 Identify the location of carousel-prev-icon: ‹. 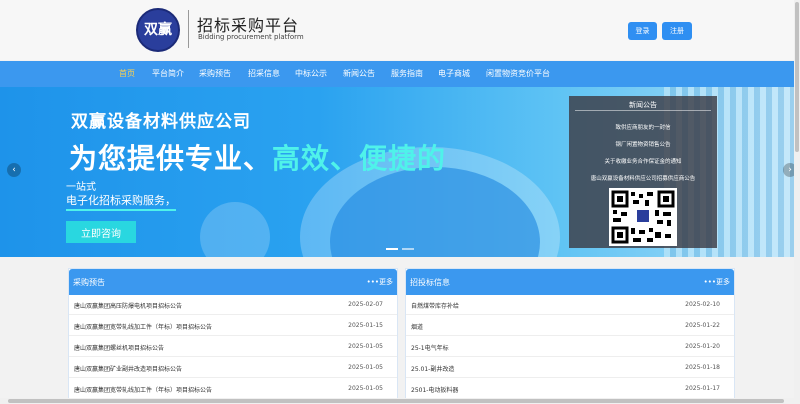
(14, 170).